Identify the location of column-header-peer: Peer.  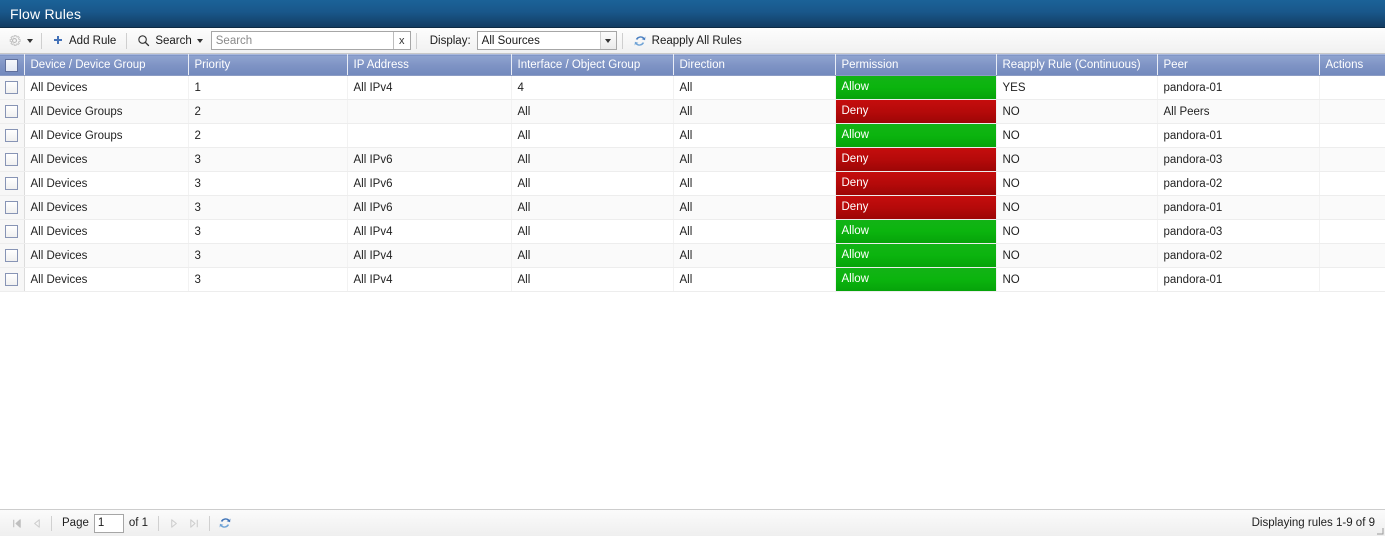
(1238, 65).